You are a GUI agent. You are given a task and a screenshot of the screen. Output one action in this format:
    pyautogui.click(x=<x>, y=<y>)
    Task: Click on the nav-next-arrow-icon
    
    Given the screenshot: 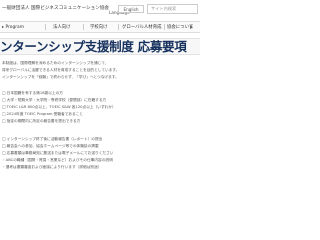 What is the action you would take?
    pyautogui.click(x=191, y=26)
    